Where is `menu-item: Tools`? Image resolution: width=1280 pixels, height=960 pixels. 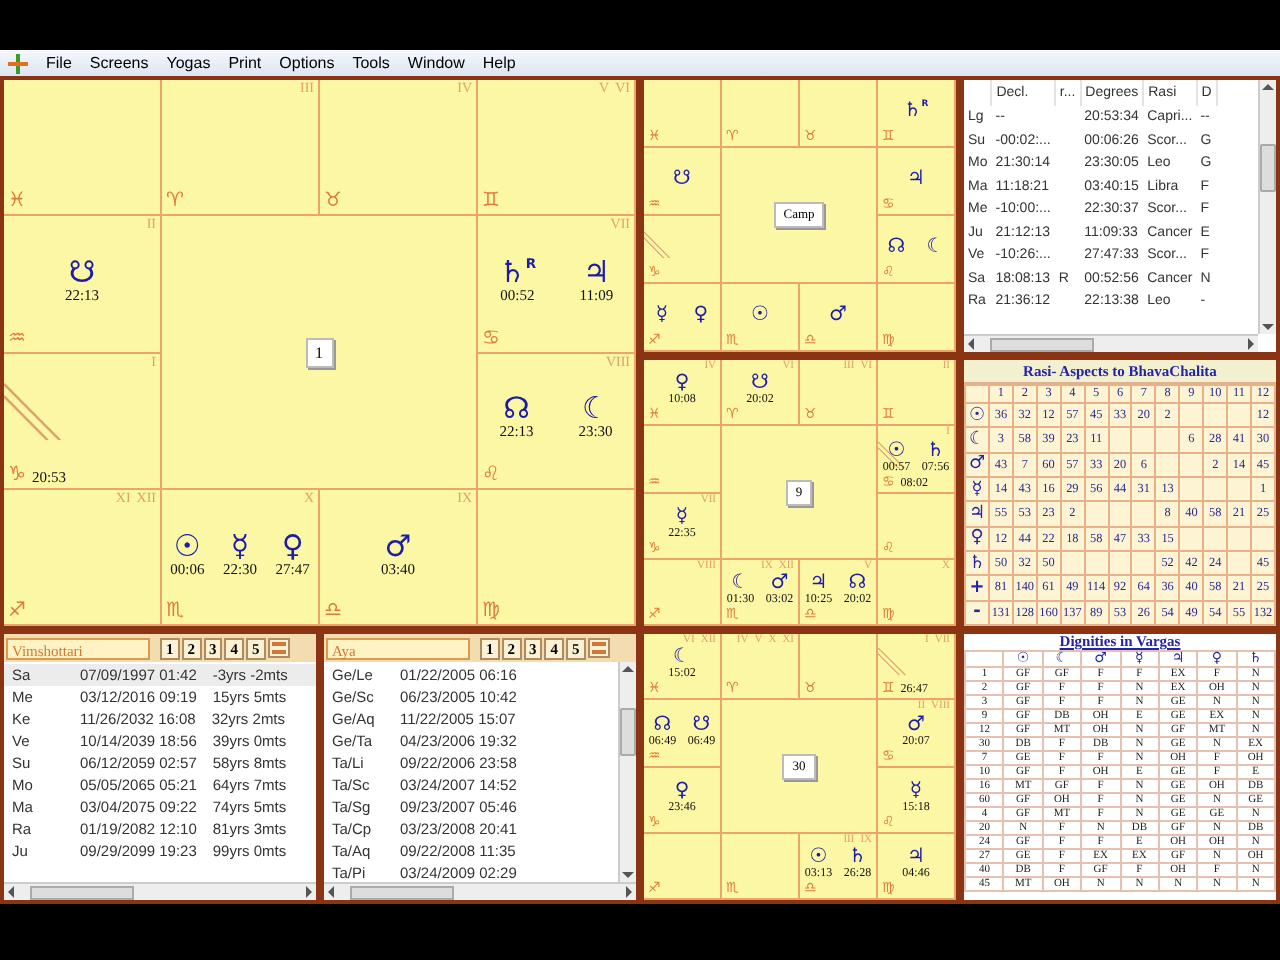 menu-item: Tools is located at coordinates (371, 63).